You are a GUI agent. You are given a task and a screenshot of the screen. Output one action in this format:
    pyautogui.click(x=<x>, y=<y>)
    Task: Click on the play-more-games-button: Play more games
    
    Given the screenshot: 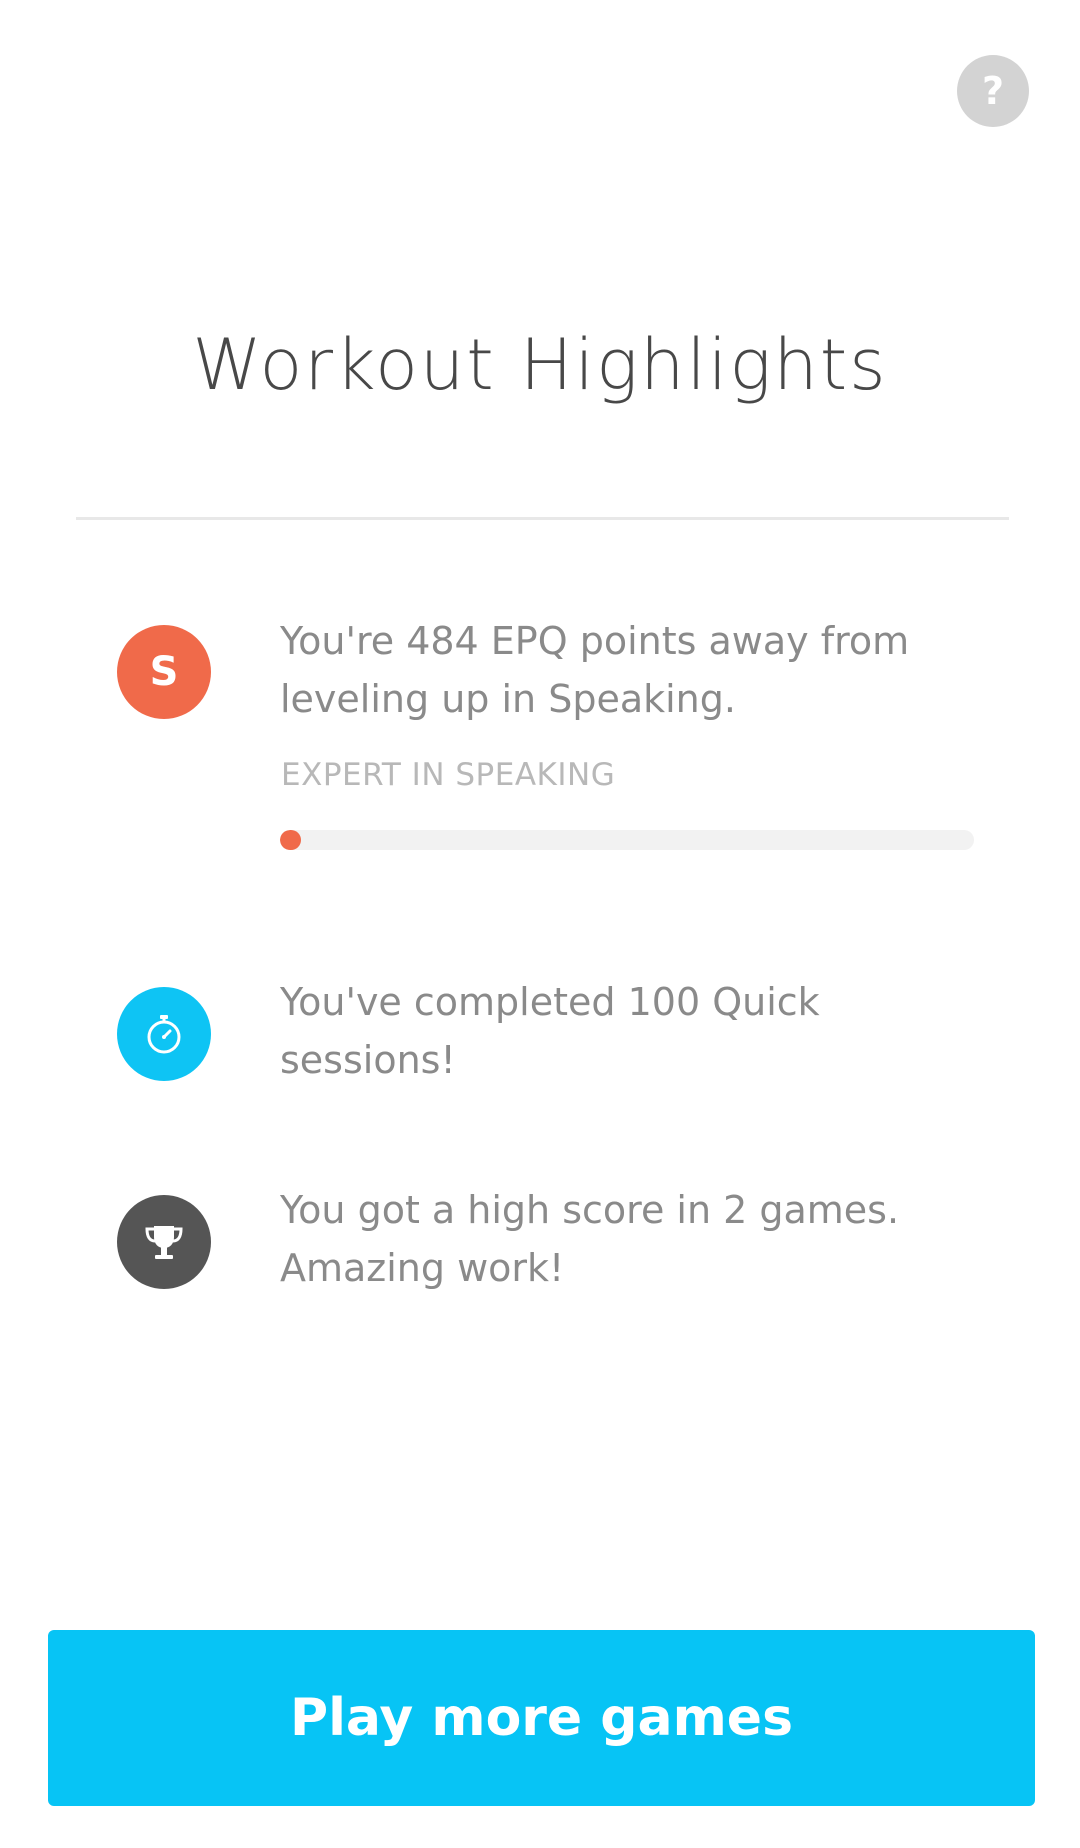 What is the action you would take?
    pyautogui.click(x=541, y=1718)
    